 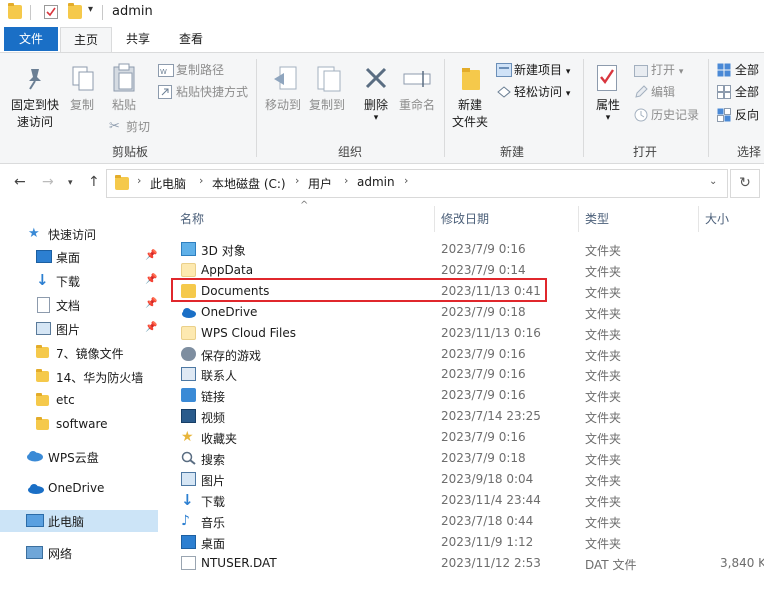 What do you see at coordinates (138, 127) in the screenshot?
I see `cut-button: 剪切` at bounding box center [138, 127].